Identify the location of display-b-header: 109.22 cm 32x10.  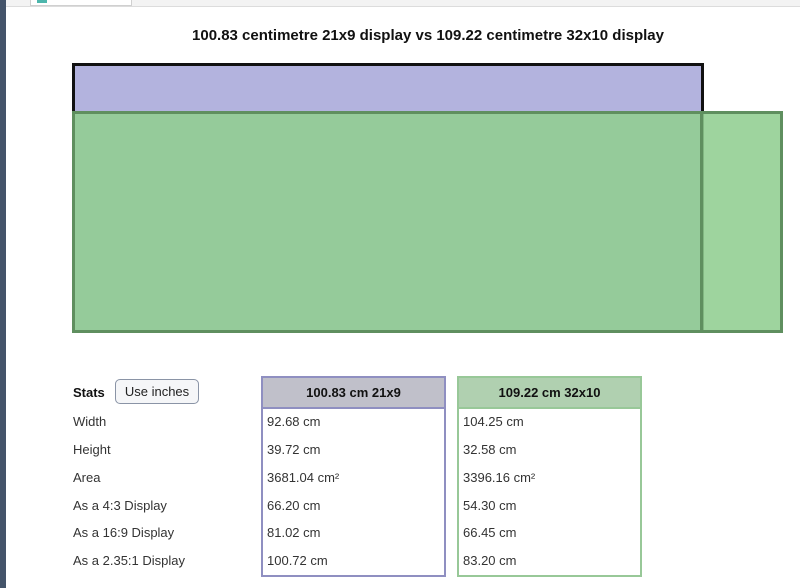
(549, 393).